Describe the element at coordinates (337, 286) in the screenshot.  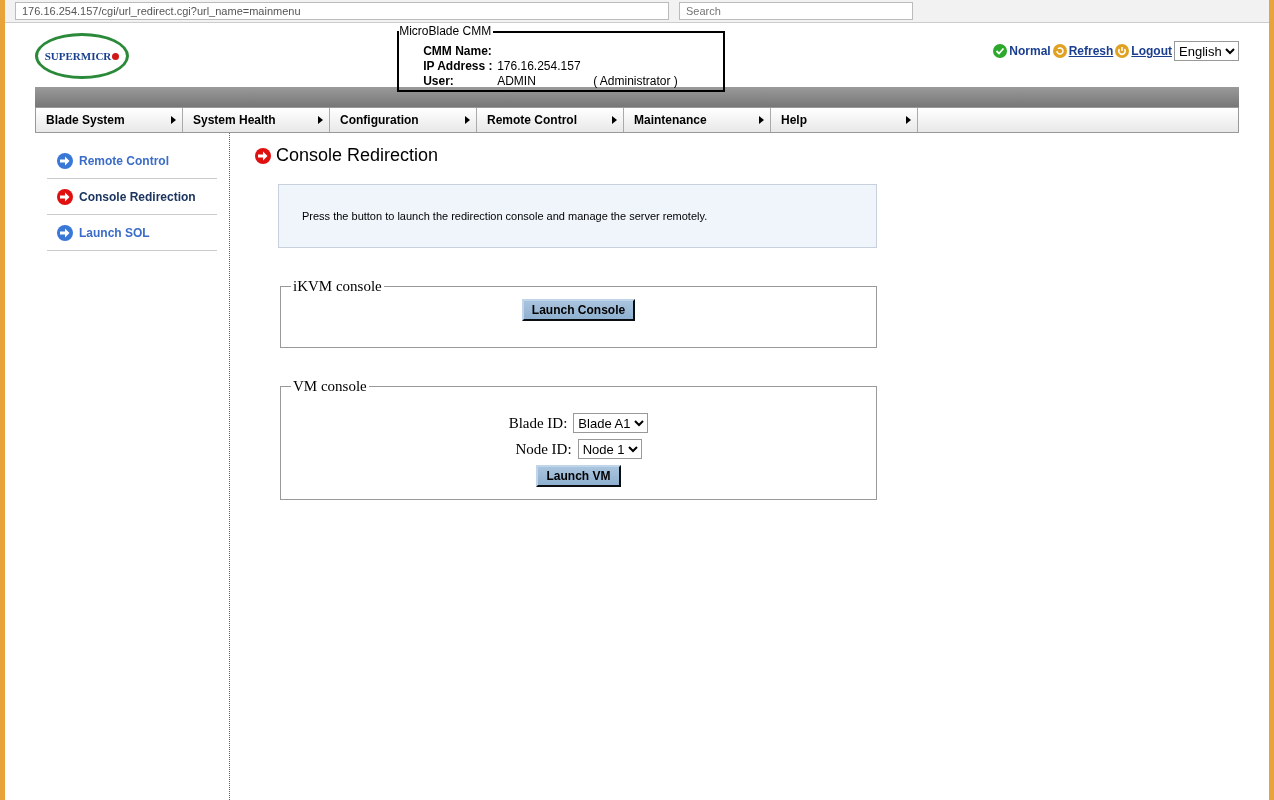
I see `group-legend: iKVM console` at that location.